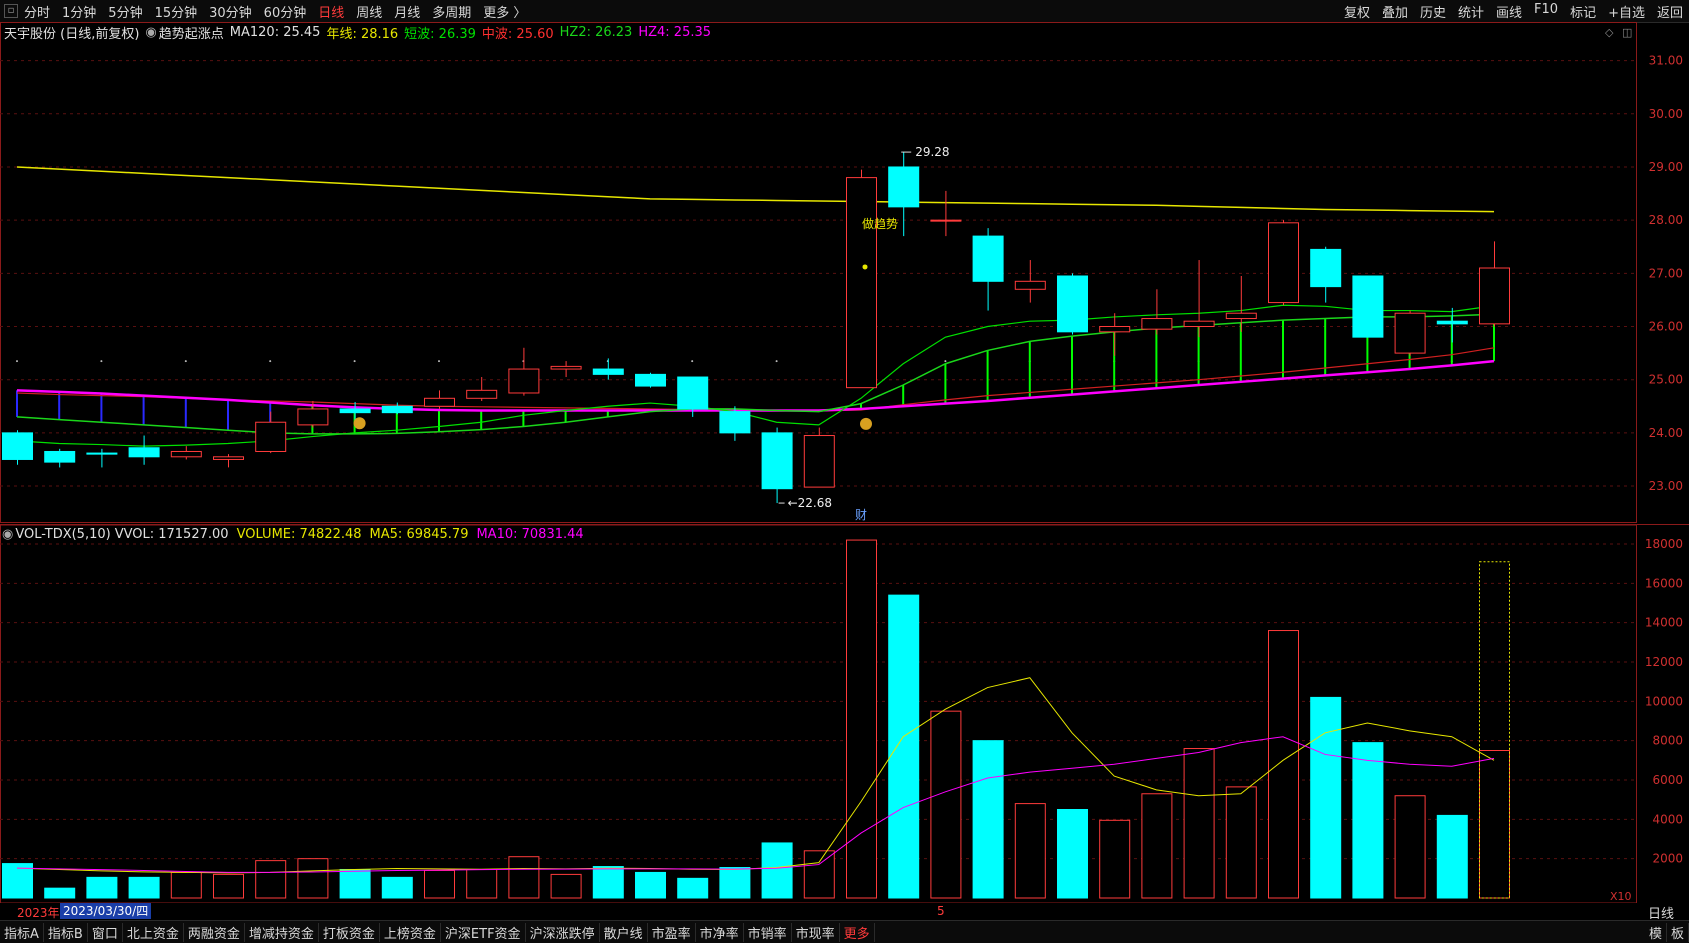 Image resolution: width=1689 pixels, height=943 pixels. Describe the element at coordinates (1471, 11) in the screenshot. I see `toolbar-button: 统计` at that location.